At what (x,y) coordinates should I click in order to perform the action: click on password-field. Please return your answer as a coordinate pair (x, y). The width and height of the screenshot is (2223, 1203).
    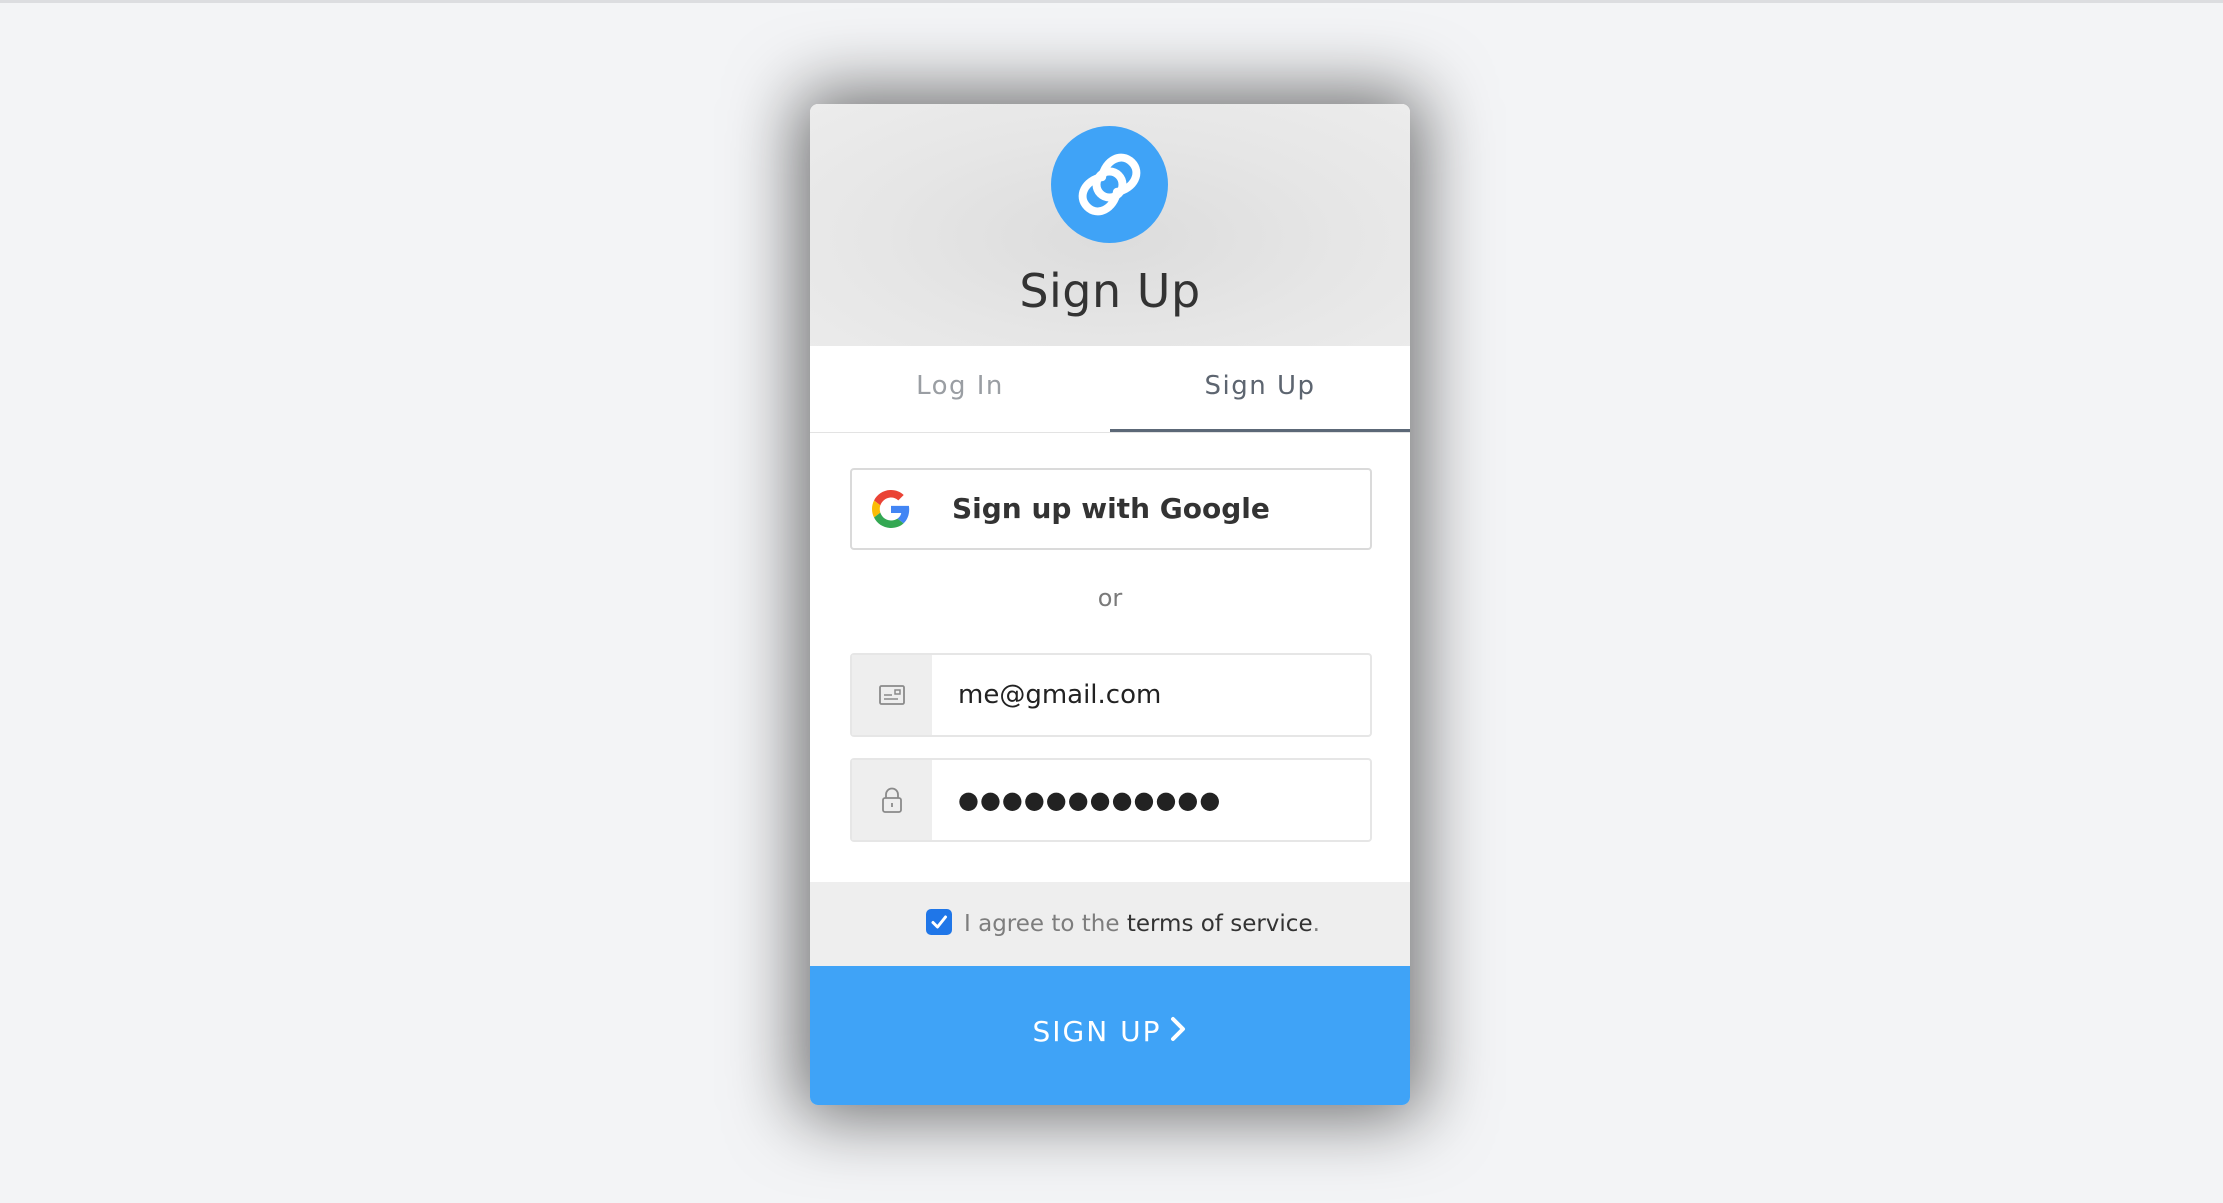
    Looking at the image, I should click on (1111, 800).